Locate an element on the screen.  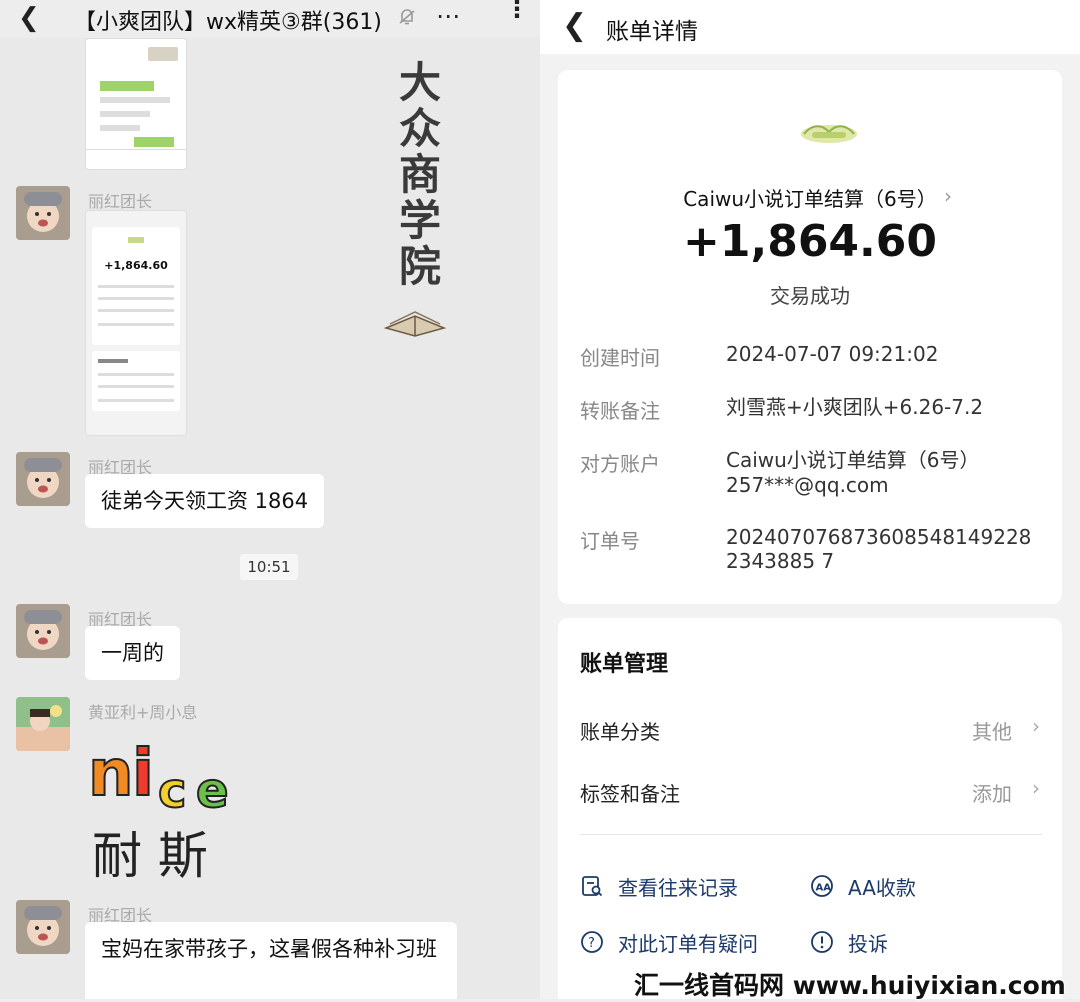
svg-text: 耐 斯 is located at coordinates (150, 856).